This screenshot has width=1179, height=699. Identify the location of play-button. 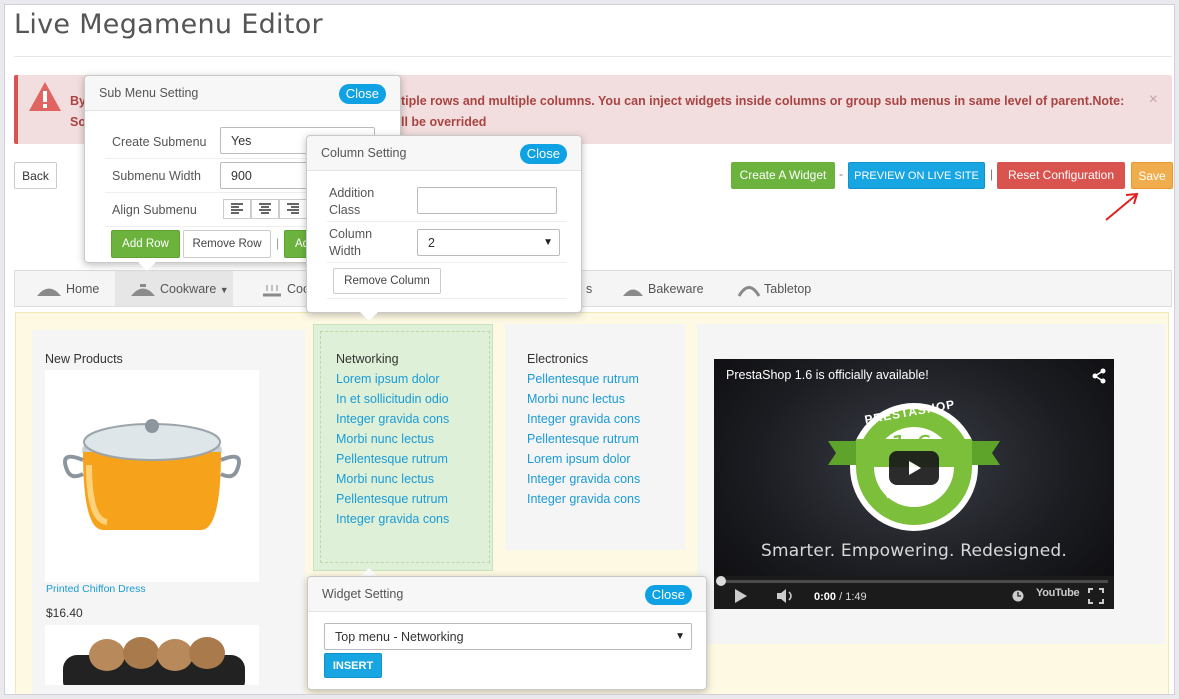
(914, 468).